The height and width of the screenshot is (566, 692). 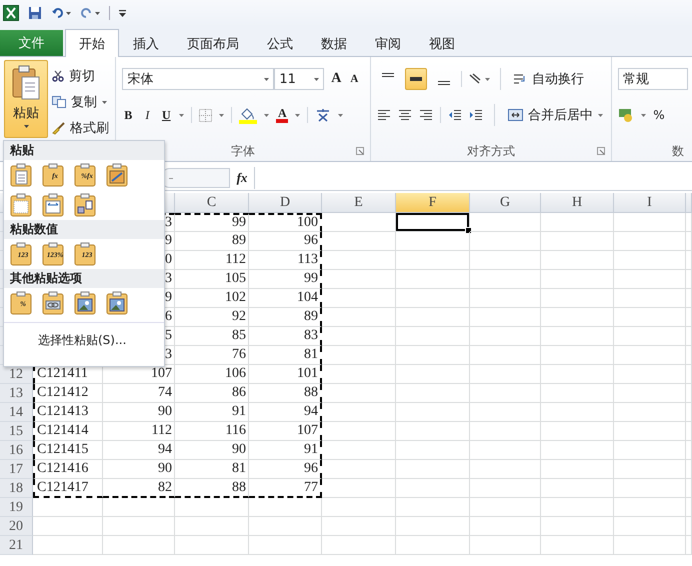 What do you see at coordinates (650, 203) in the screenshot?
I see `column-header: I` at bounding box center [650, 203].